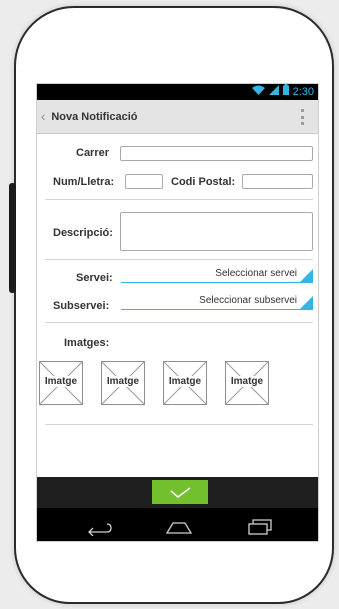  What do you see at coordinates (81, 306) in the screenshot?
I see `subservei-label: Subservei:` at bounding box center [81, 306].